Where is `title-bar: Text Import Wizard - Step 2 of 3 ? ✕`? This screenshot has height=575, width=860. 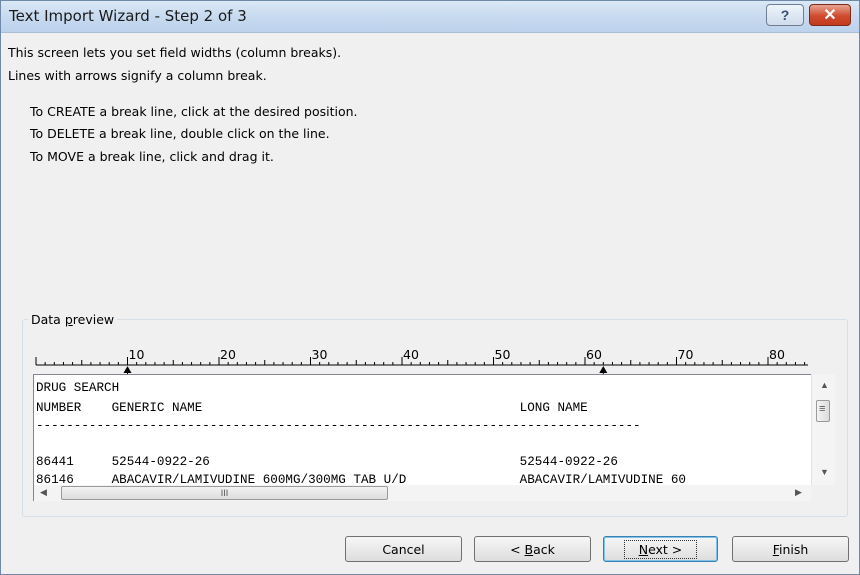
title-bar: Text Import Wizard - Step 2 of 3 ? ✕ is located at coordinates (430, 17).